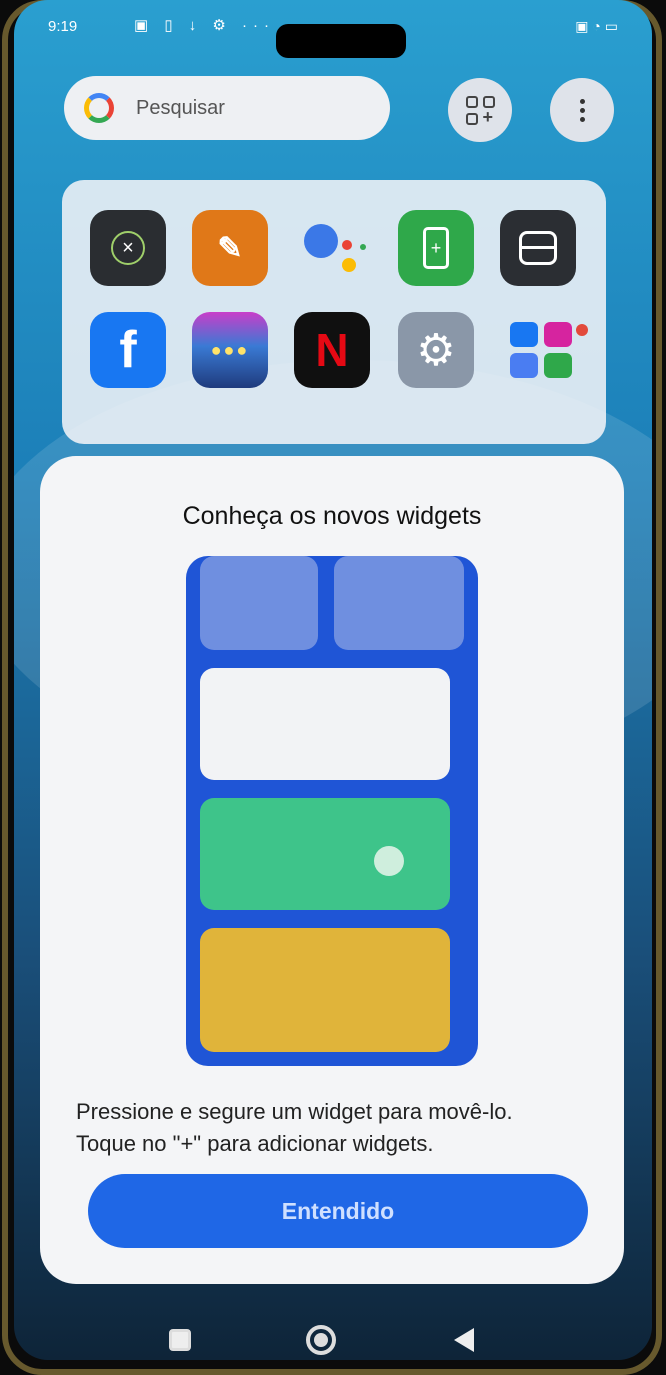 Image resolution: width=666 pixels, height=1375 pixels. I want to click on system-navigation-bar, so click(333, 1332).